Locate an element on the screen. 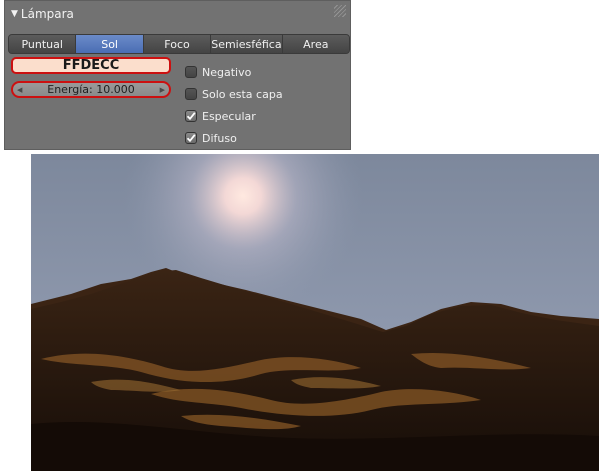 This screenshot has height=475, width=603. triangle-down-icon: ▼ is located at coordinates (14, 14).